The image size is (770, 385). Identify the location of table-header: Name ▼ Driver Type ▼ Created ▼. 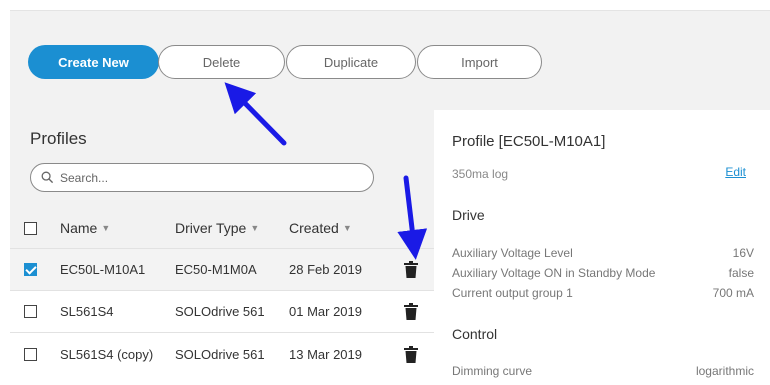
(222, 228).